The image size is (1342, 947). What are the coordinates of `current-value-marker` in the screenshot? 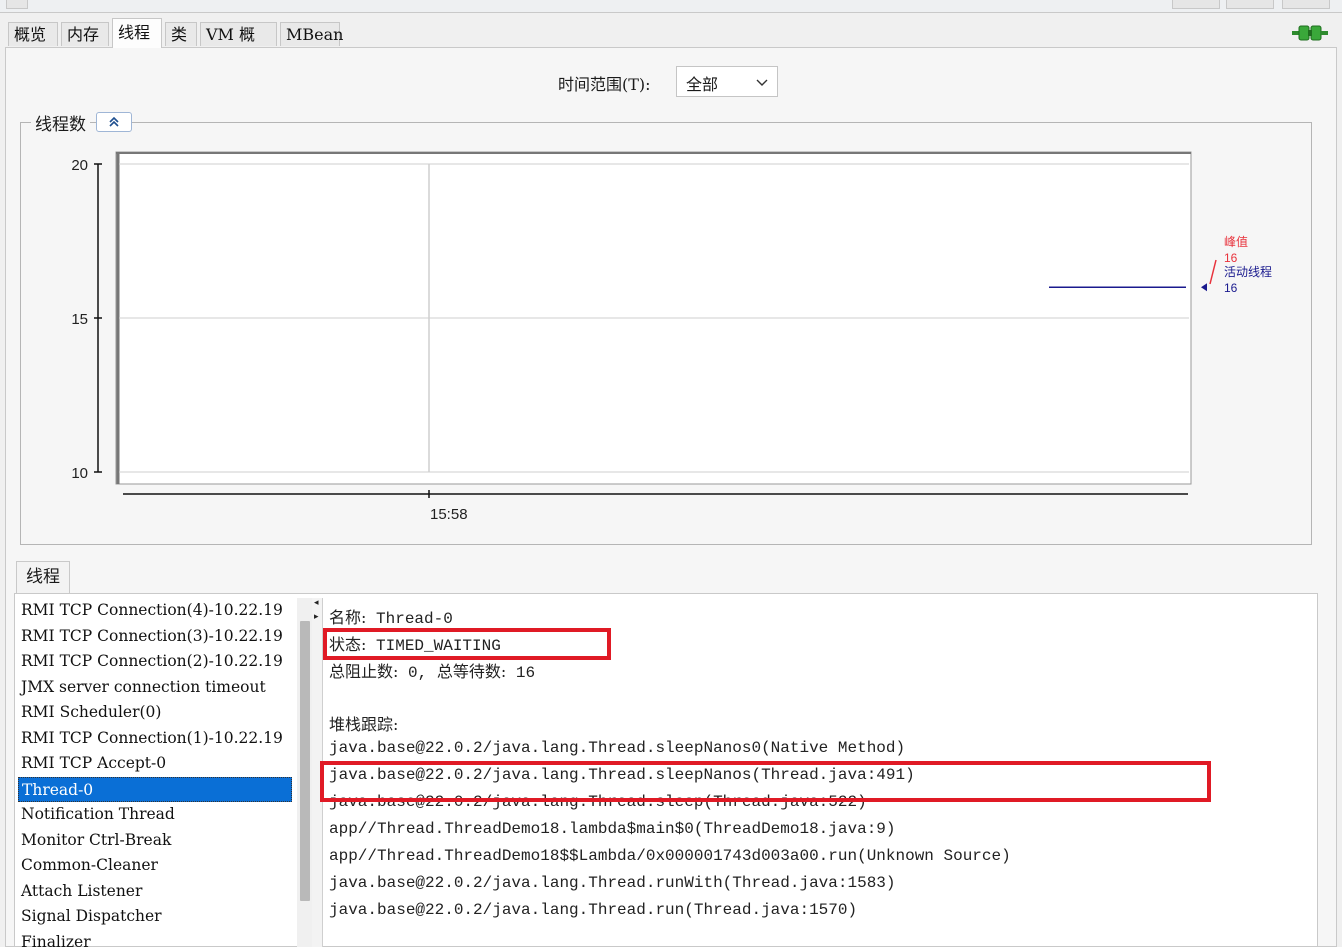 It's located at (1204, 287).